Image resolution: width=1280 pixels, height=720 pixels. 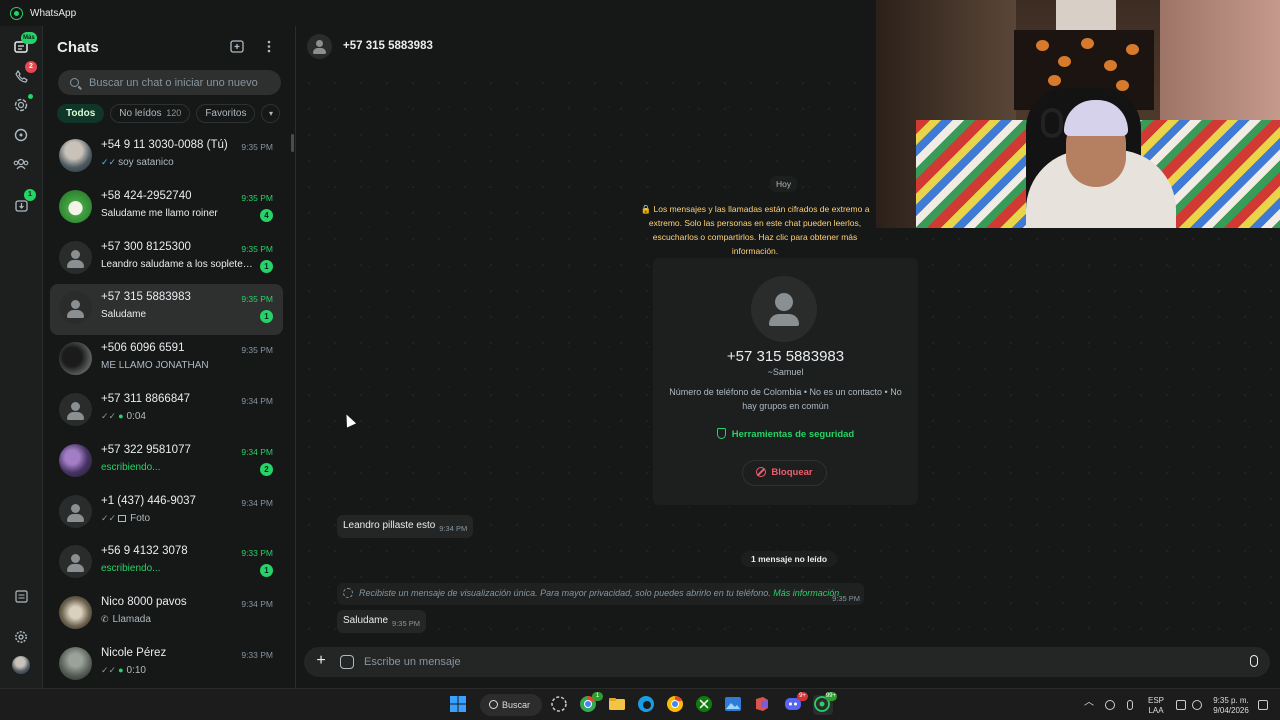 What do you see at coordinates (785, 356) in the screenshot?
I see `contact-card-phone: +57 315 5883983` at bounding box center [785, 356].